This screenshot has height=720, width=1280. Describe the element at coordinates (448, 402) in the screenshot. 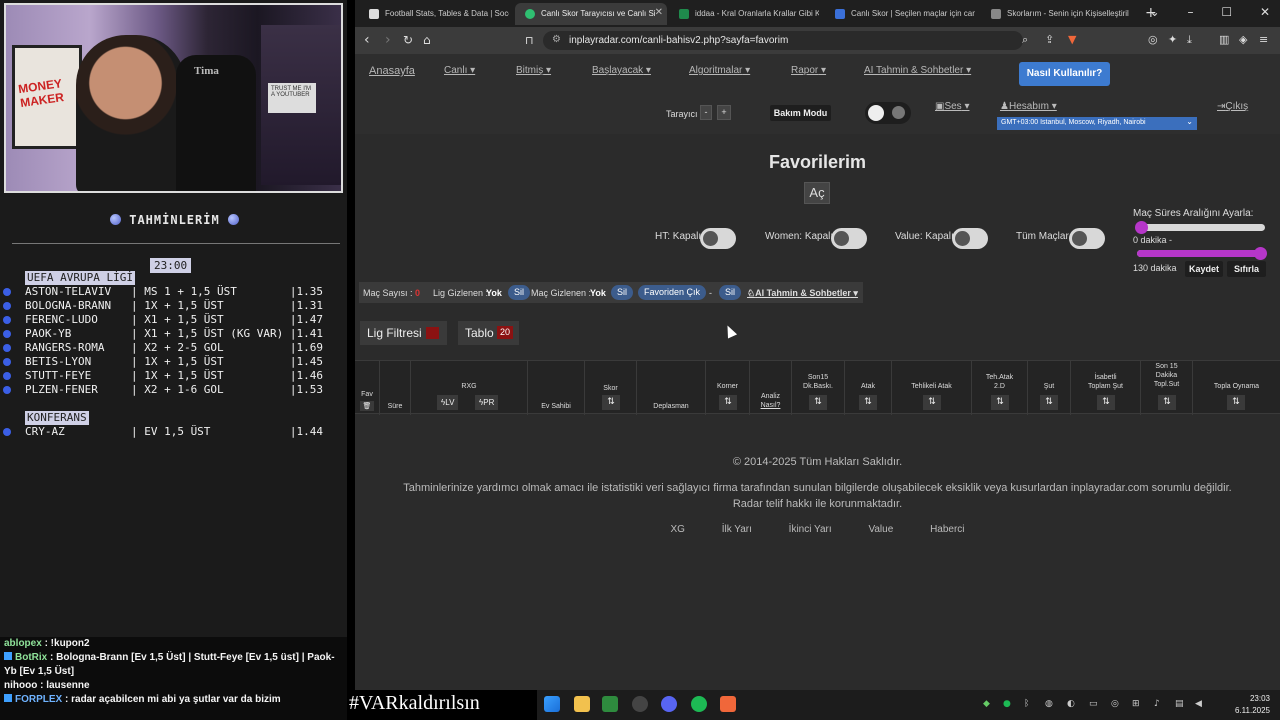

I see `lv-button: ϟLV` at that location.